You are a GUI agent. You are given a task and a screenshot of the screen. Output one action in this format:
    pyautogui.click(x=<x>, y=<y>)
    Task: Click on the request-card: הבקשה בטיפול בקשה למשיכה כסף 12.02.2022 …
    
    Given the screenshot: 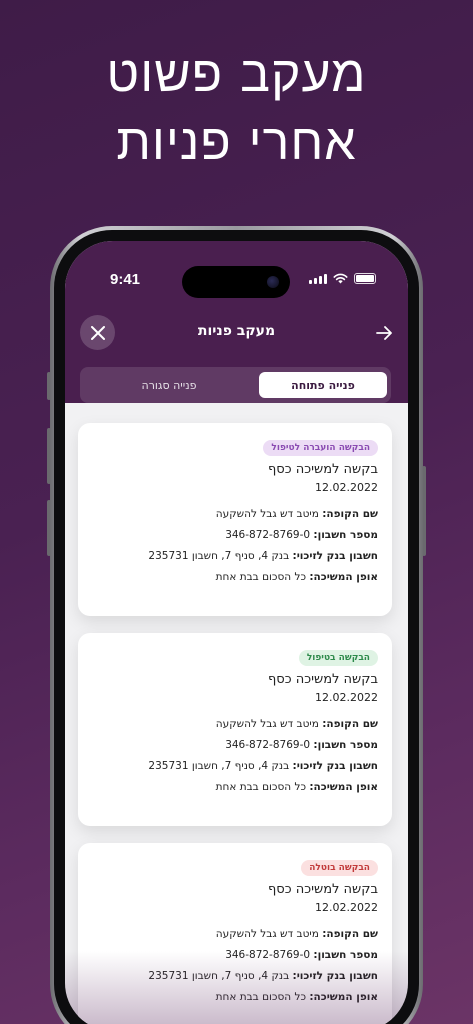 What is the action you would take?
    pyautogui.click(x=235, y=729)
    